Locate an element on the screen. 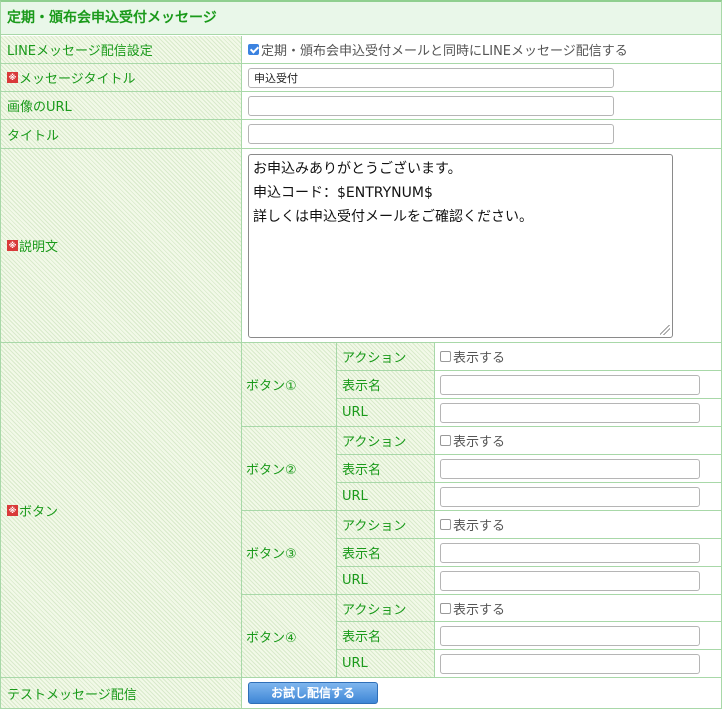  button-3-action-label: アクション is located at coordinates (386, 525).